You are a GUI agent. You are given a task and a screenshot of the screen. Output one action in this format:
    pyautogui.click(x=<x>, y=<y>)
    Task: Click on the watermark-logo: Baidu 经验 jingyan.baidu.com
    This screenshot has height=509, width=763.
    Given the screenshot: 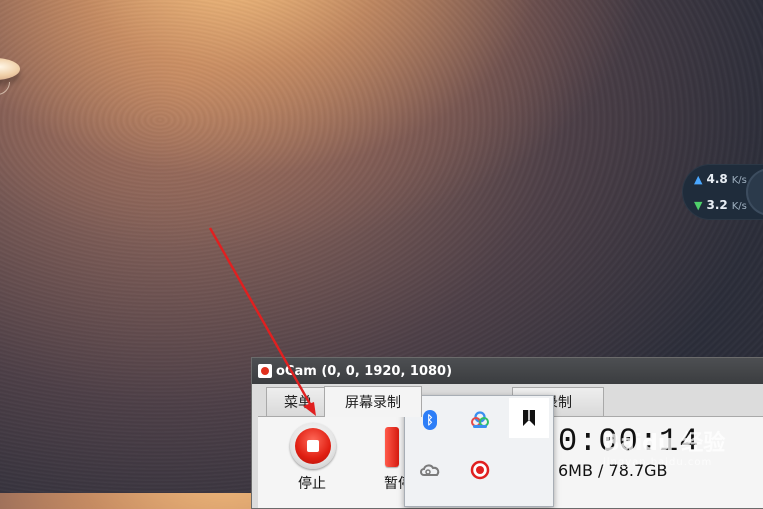 What is the action you would take?
    pyautogui.click(x=664, y=449)
    